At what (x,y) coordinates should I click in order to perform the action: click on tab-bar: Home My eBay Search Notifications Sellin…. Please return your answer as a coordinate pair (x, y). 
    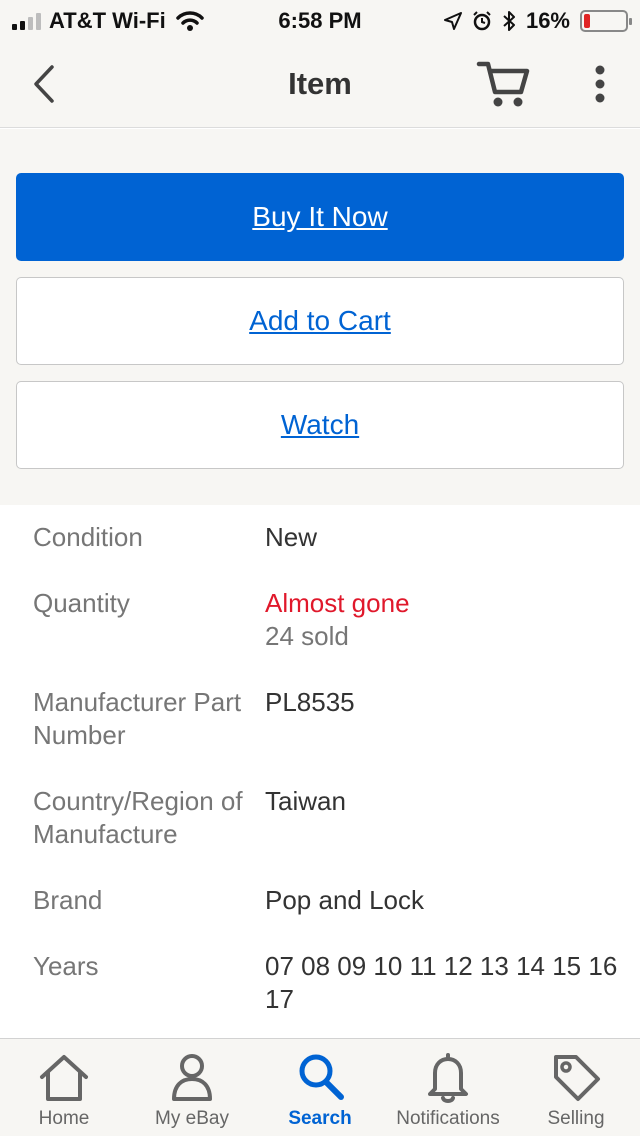
    Looking at the image, I should click on (320, 1087).